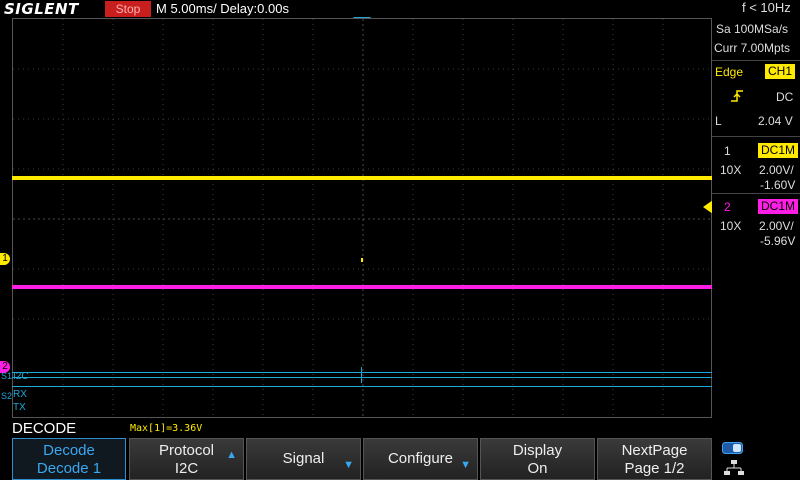  What do you see at coordinates (361, 375) in the screenshot?
I see `bus-trigger-mark` at bounding box center [361, 375].